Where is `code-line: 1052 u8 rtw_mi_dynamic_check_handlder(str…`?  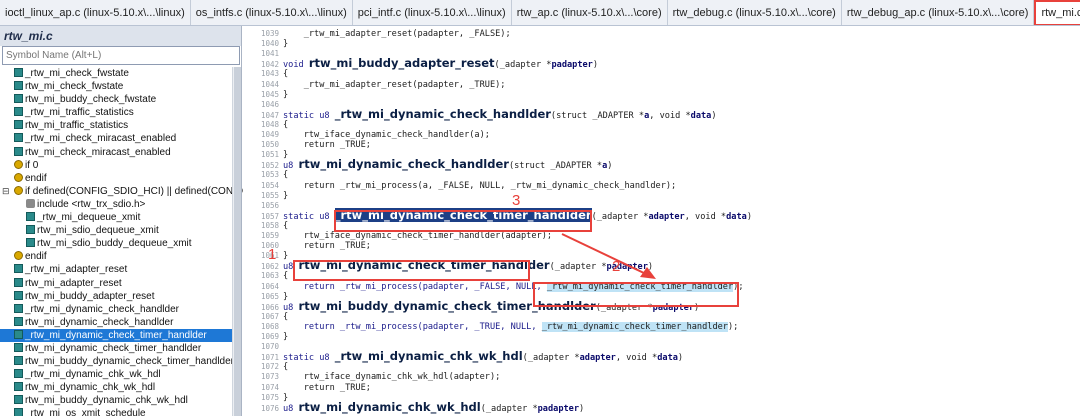 code-line: 1052 u8 rtw_mi_dynamic_check_handlder(str… is located at coordinates (428, 164).